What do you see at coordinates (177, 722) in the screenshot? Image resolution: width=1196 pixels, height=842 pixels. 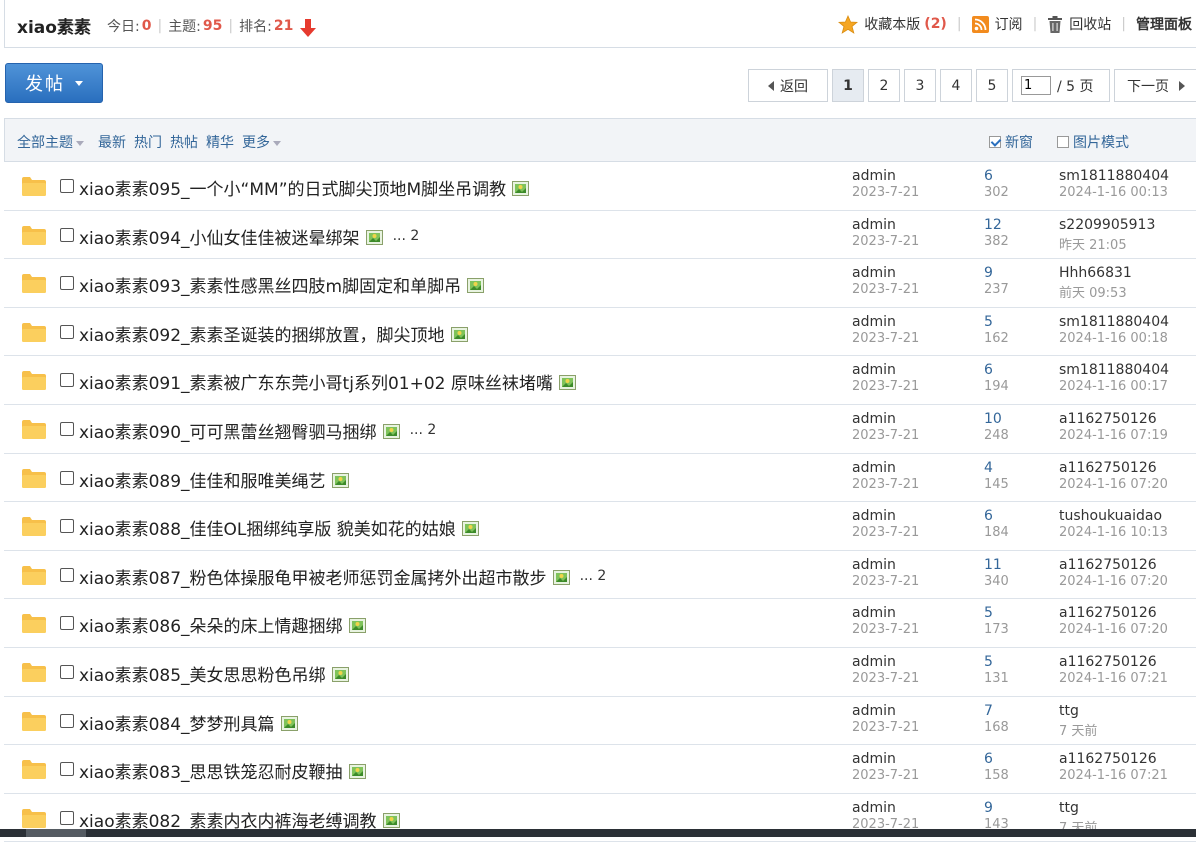 I see `thread-title-link: xiao素素084_梦梦刑具篇` at bounding box center [177, 722].